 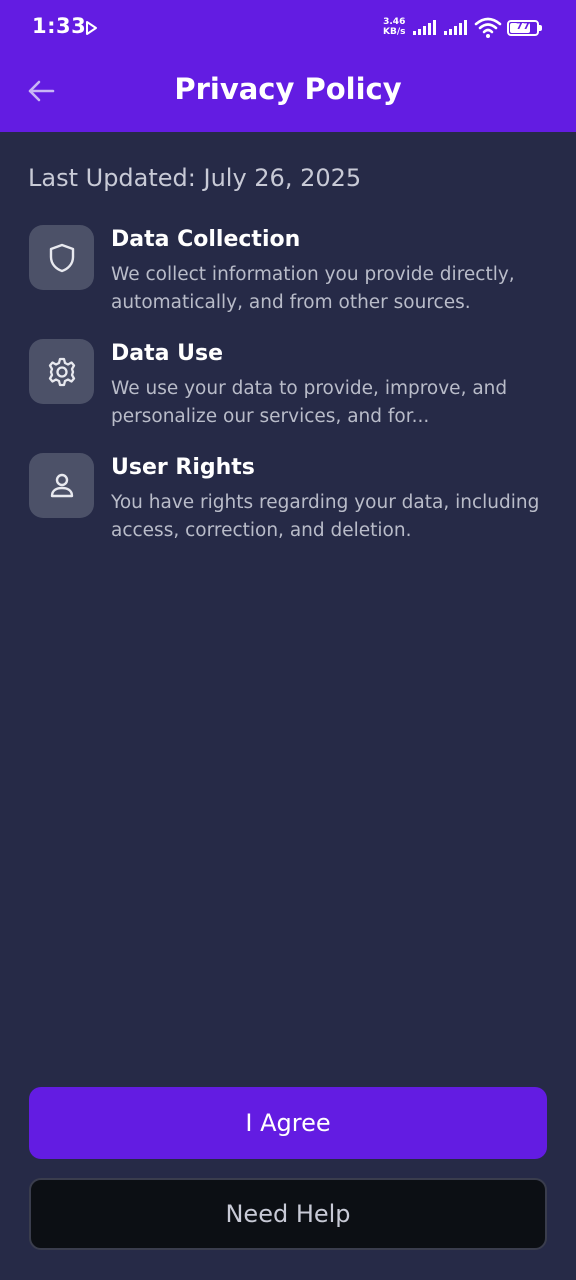 What do you see at coordinates (288, 29) in the screenshot?
I see `status-bar: 1:33 3.46 KB/s 77` at bounding box center [288, 29].